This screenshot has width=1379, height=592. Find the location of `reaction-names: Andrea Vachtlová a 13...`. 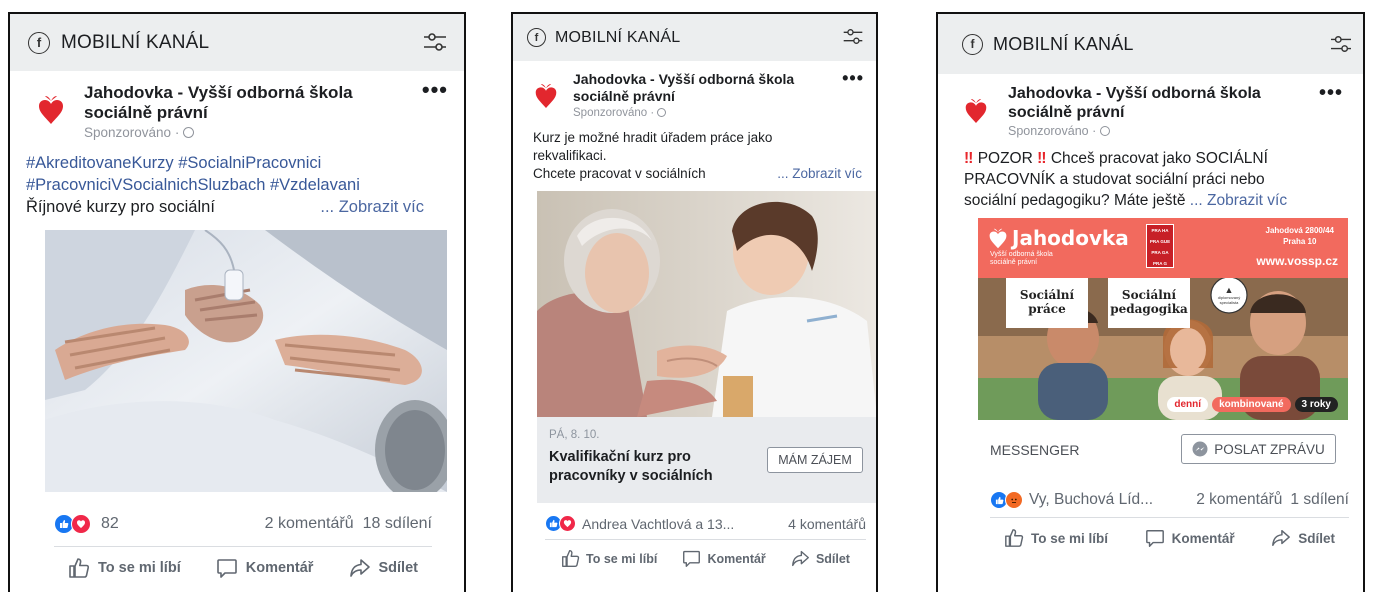

reaction-names: Andrea Vachtlová a 13... is located at coordinates (658, 523).